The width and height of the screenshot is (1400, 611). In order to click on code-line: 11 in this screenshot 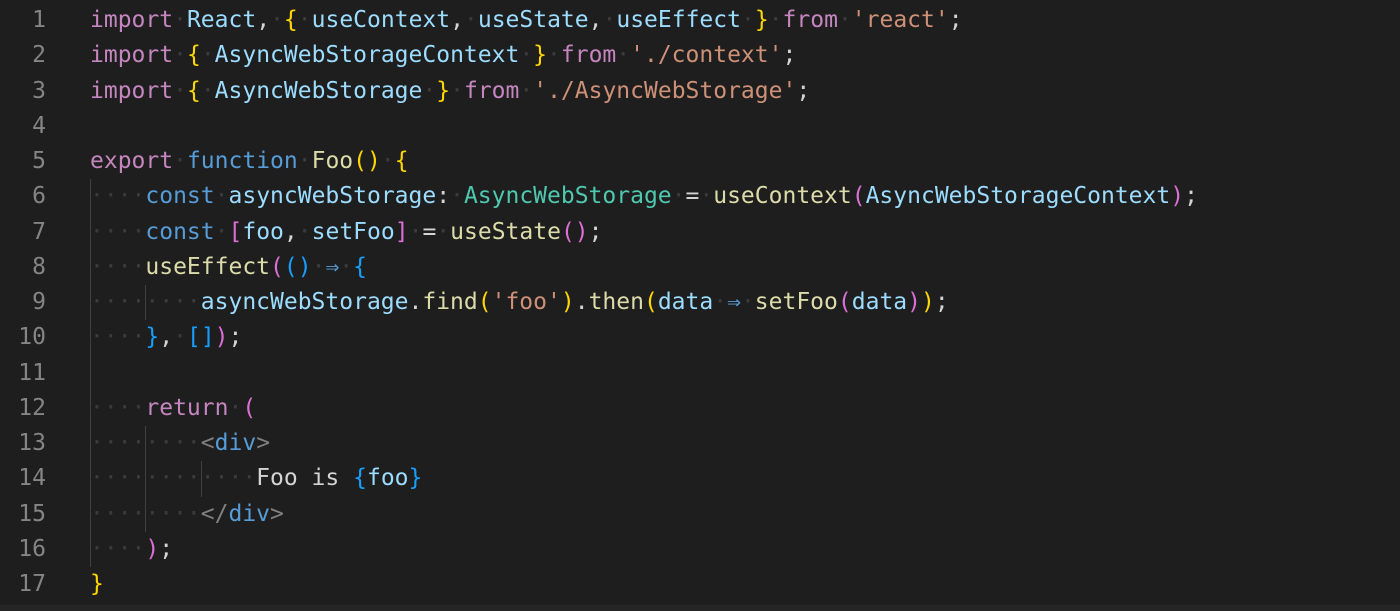, I will do `click(700, 373)`.